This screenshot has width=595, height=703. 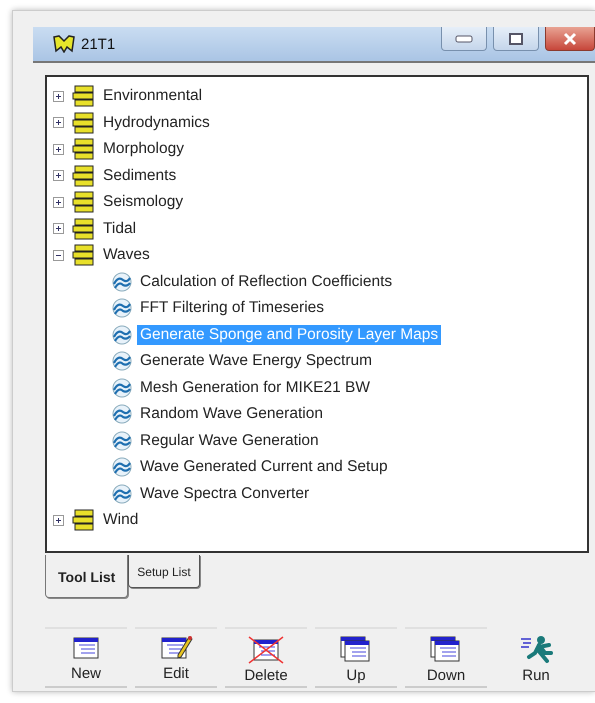 I want to click on toolbar-button: Delete, so click(x=266, y=657).